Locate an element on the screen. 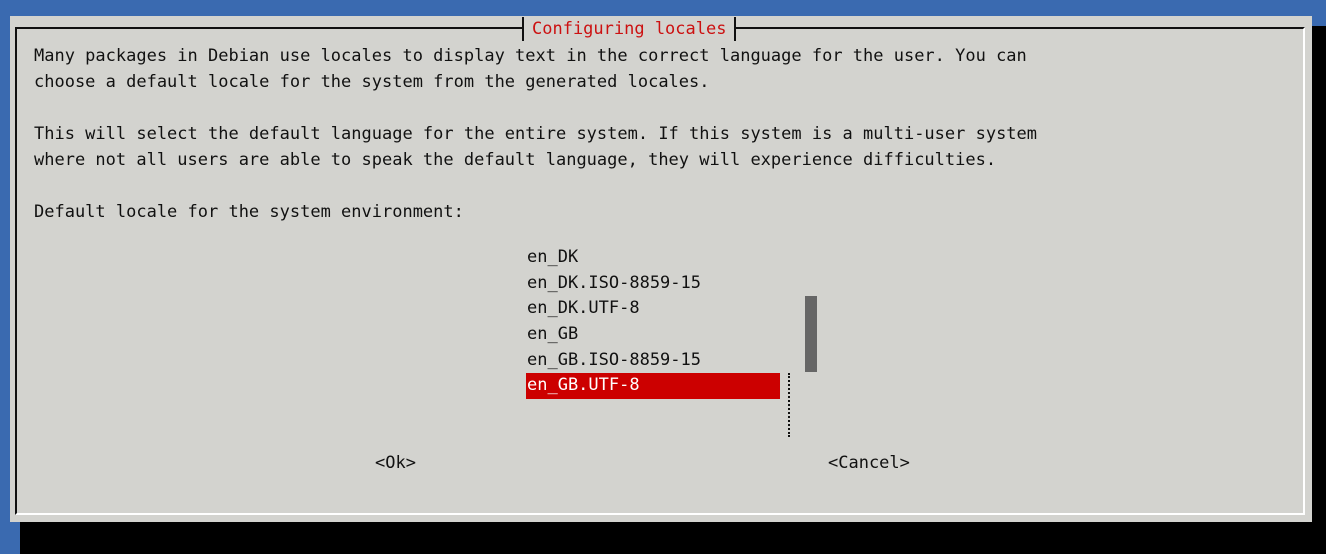 Image resolution: width=1326 pixels, height=554 pixels. scrollbar-track is located at coordinates (789, 405).